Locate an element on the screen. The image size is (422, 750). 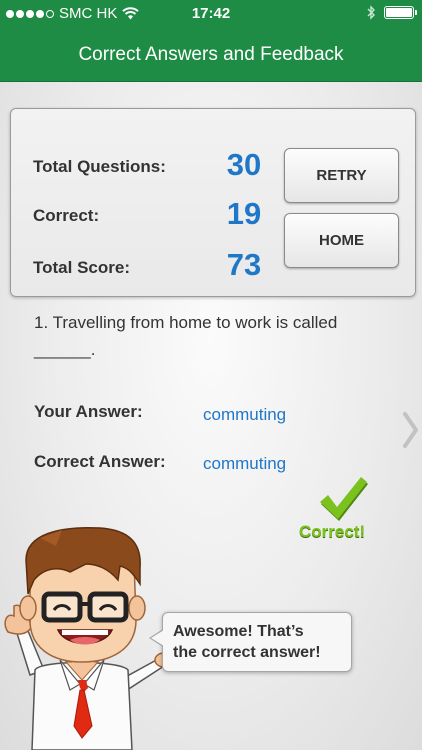
status-bar: SMC HK 17:42 is located at coordinates (211, 14).